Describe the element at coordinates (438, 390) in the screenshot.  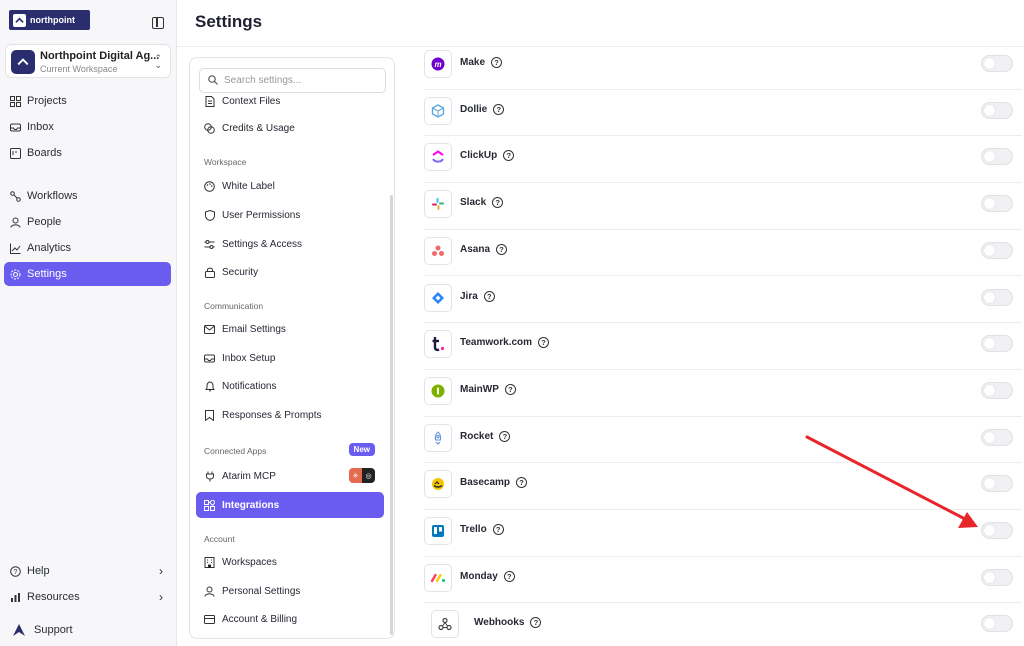
I see `mainwp-logo-icon` at that location.